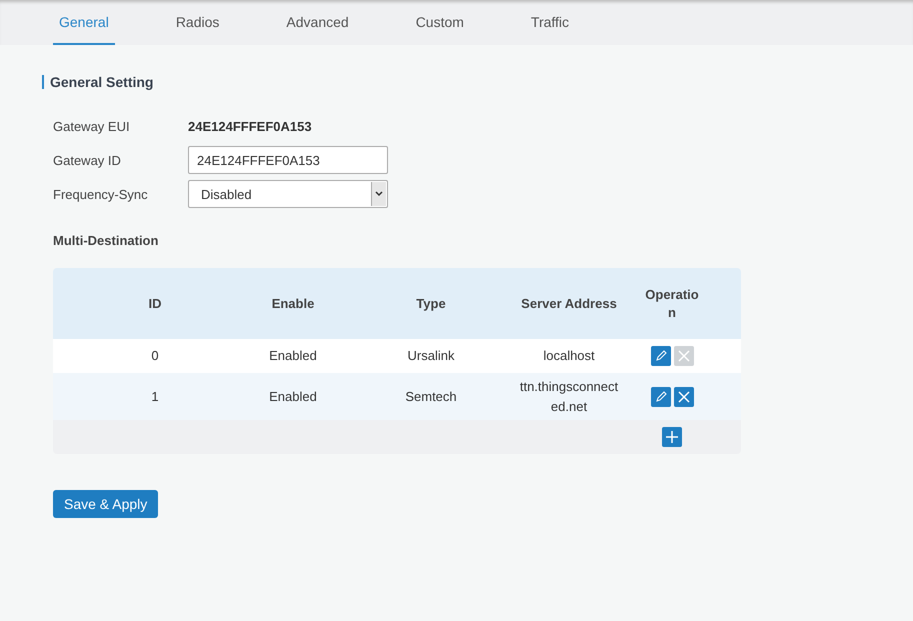  I want to click on tab: Radios, so click(198, 22).